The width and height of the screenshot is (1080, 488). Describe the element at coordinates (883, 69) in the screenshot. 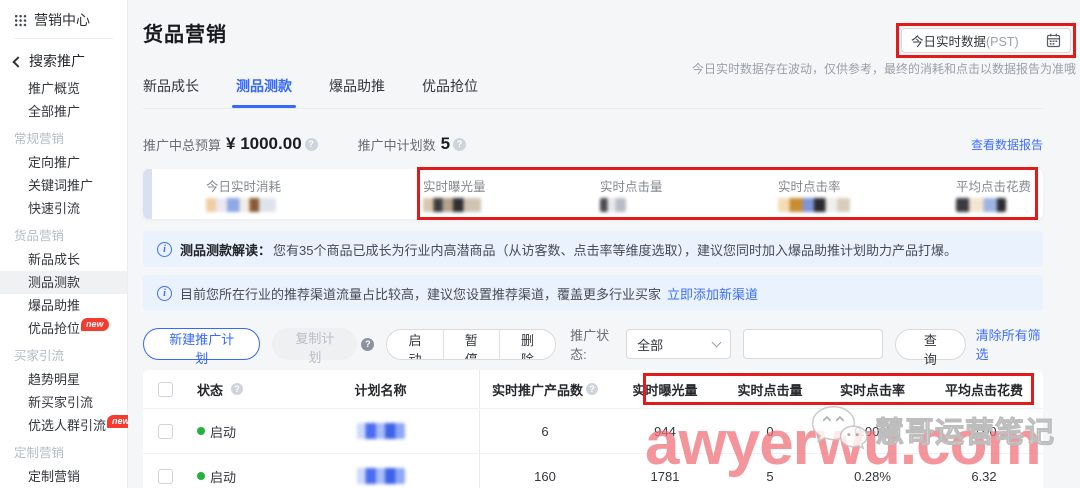

I see `realtime-data-note: 今日实时数据存在波动，仅供参考，最终的消耗和点击以数据报告为准哦` at that location.